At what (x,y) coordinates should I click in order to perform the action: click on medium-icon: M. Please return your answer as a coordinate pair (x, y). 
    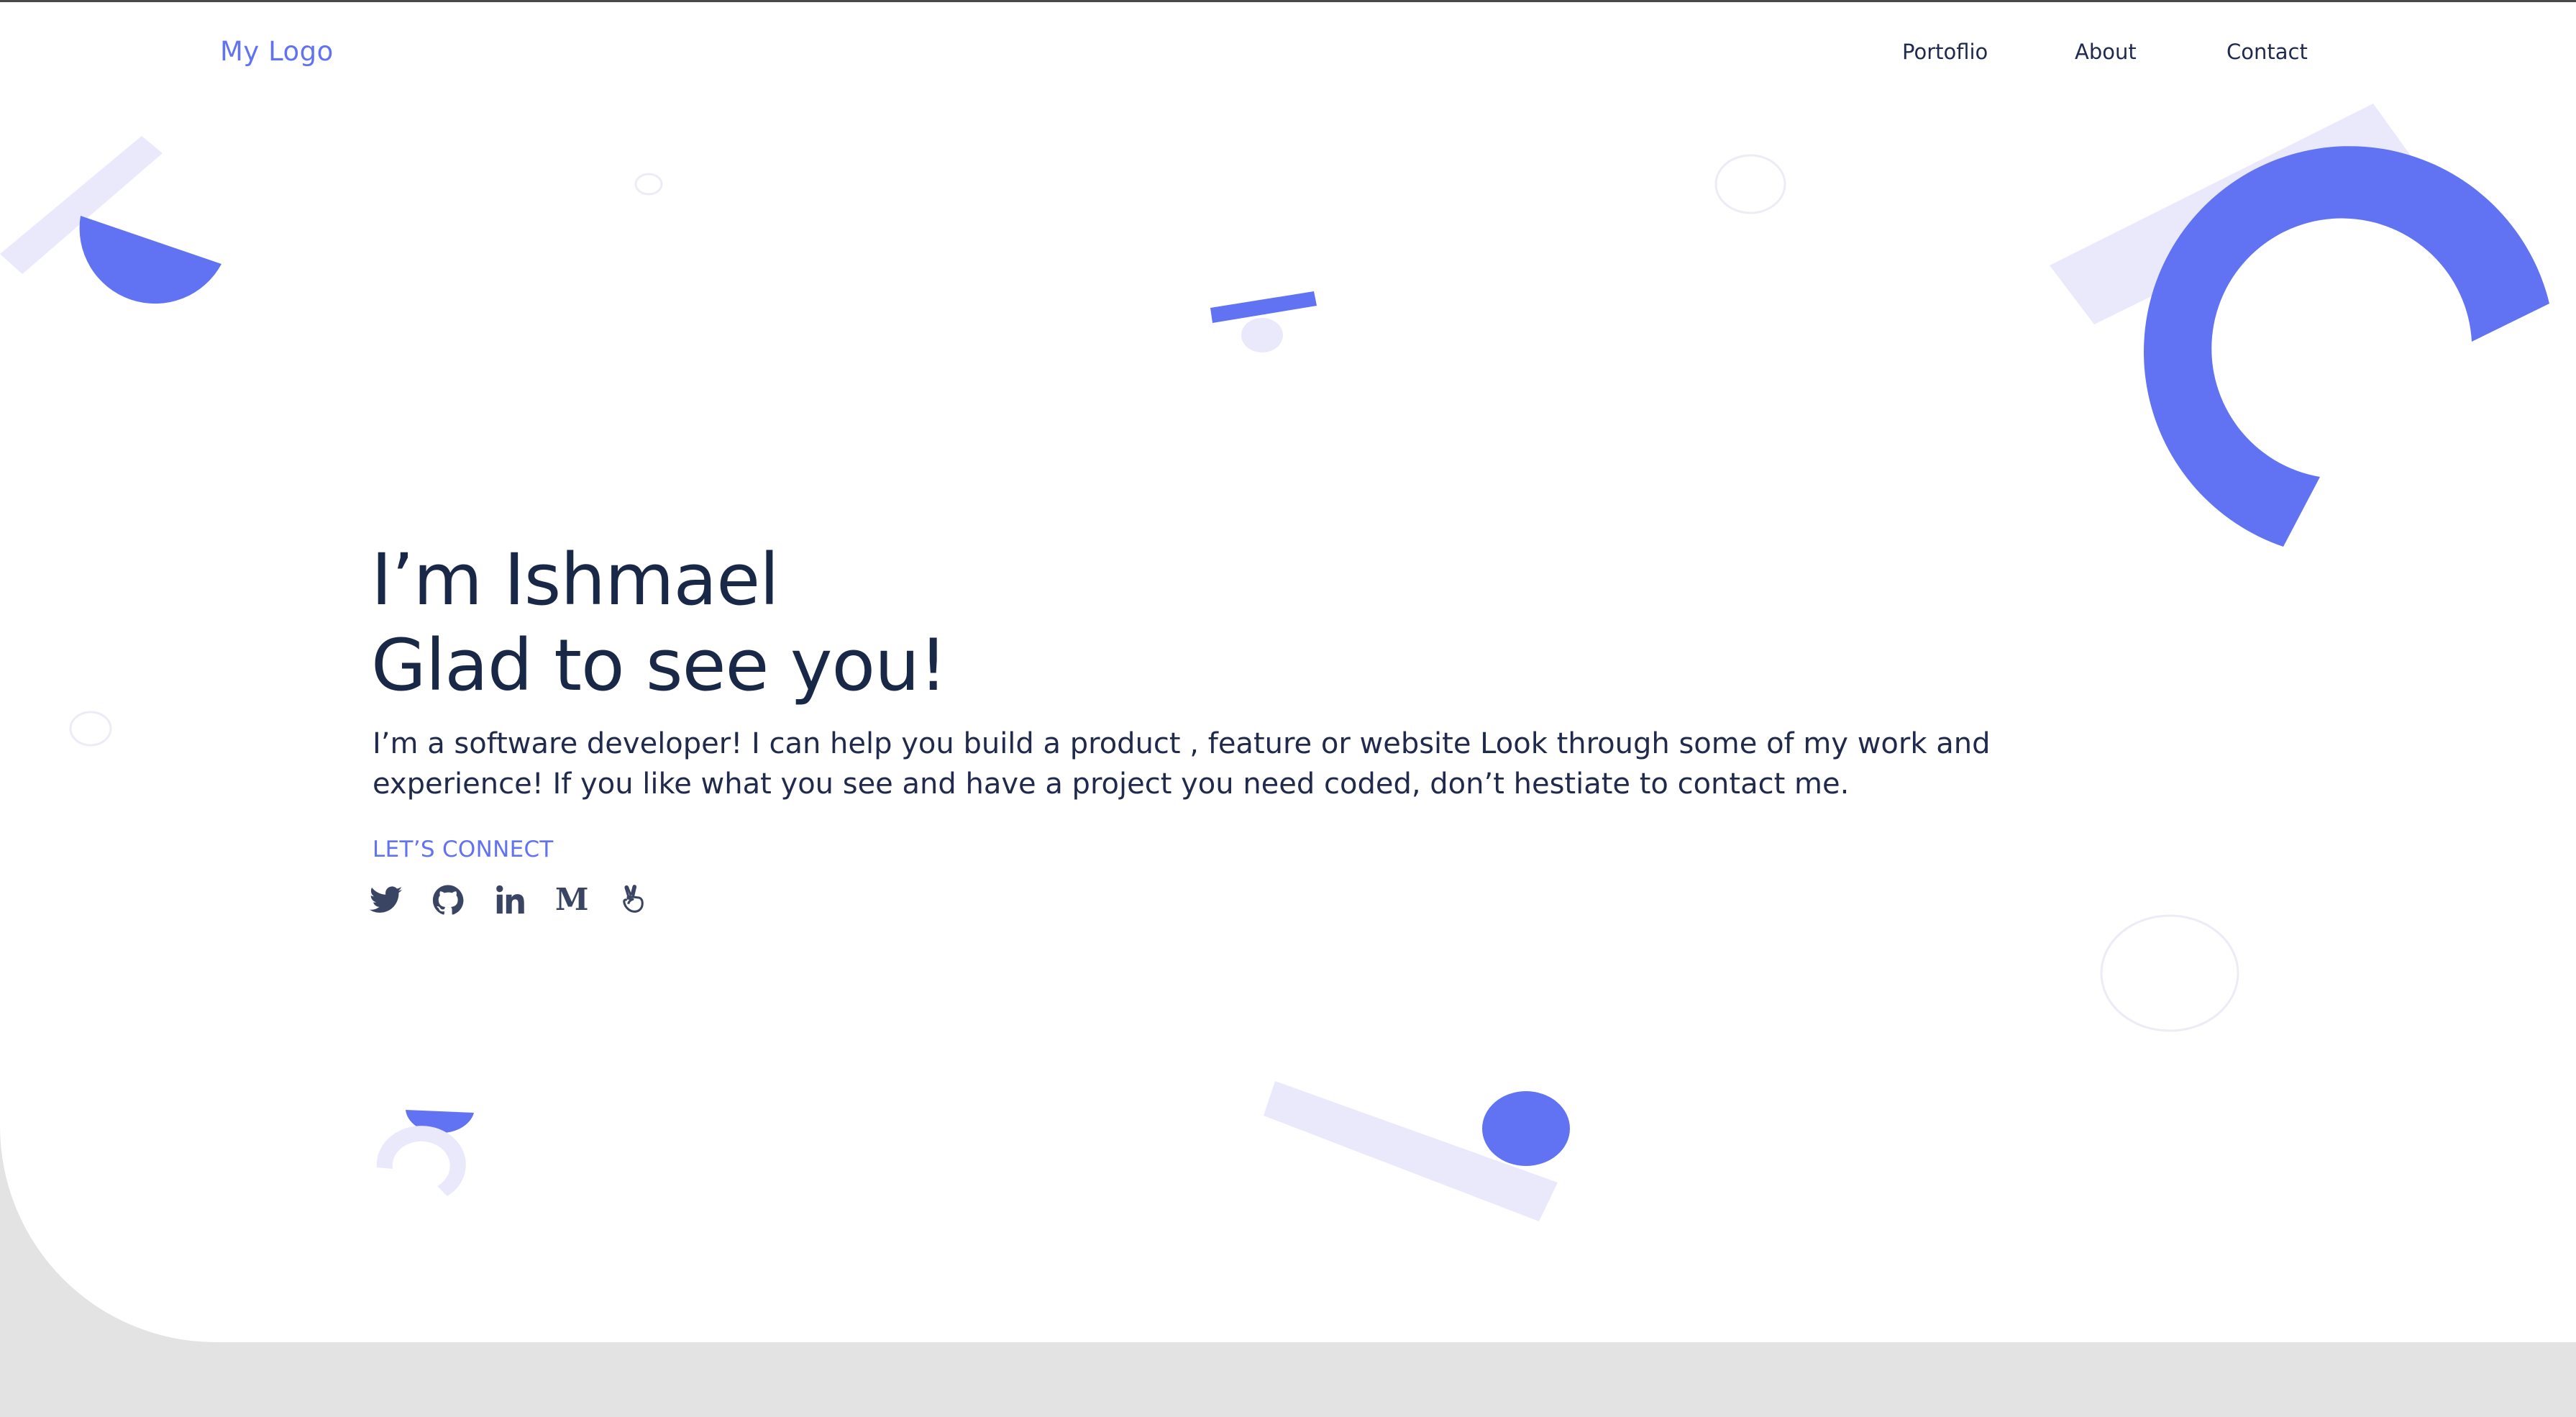
    Looking at the image, I should click on (572, 899).